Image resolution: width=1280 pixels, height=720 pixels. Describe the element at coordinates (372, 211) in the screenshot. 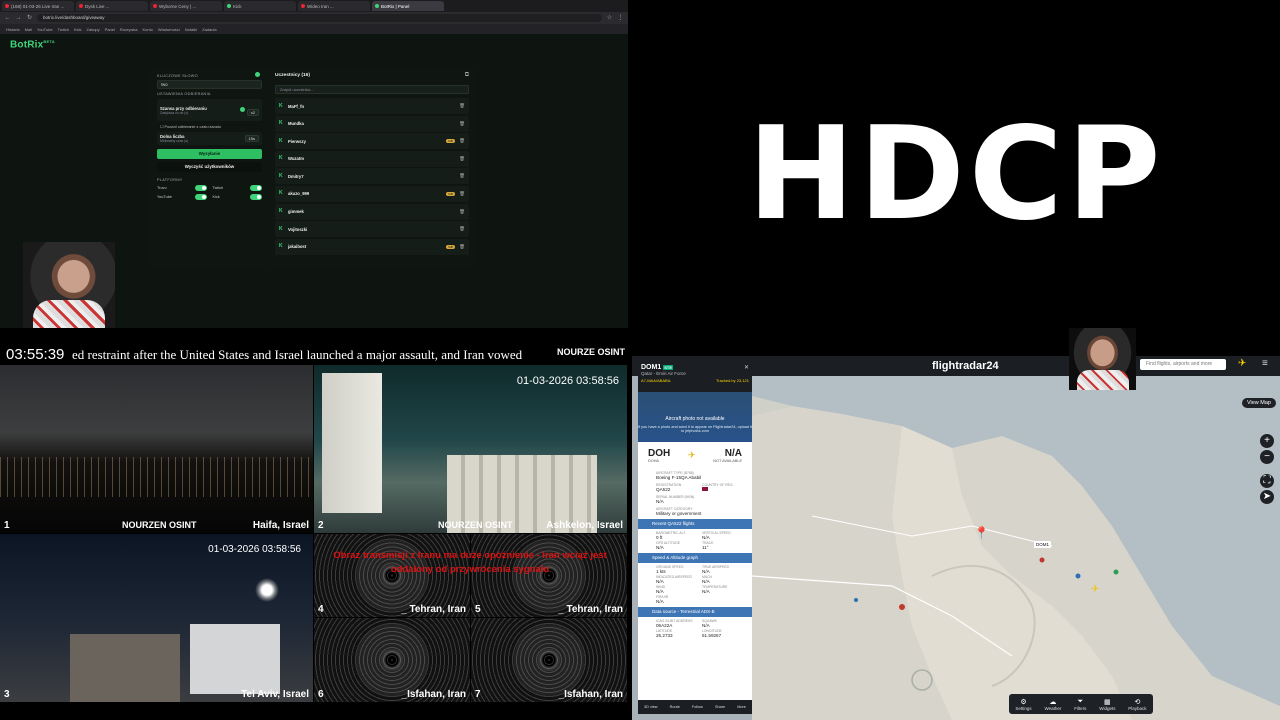

I see `list-item: Kgimmek 🗑` at that location.